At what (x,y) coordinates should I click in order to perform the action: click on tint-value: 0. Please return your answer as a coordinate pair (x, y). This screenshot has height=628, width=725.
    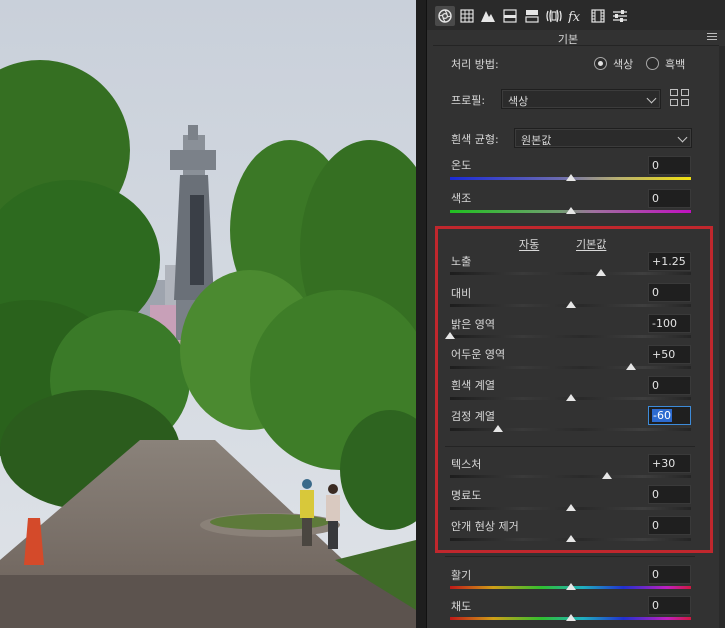
    Looking at the image, I should click on (669, 198).